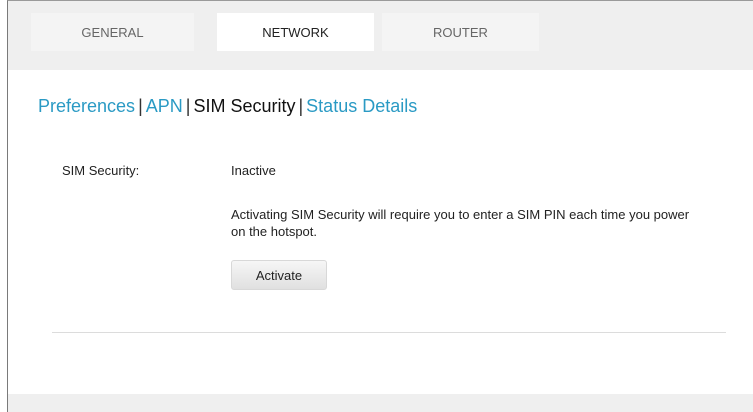  I want to click on sim-security-label: SIM Security:, so click(101, 170).